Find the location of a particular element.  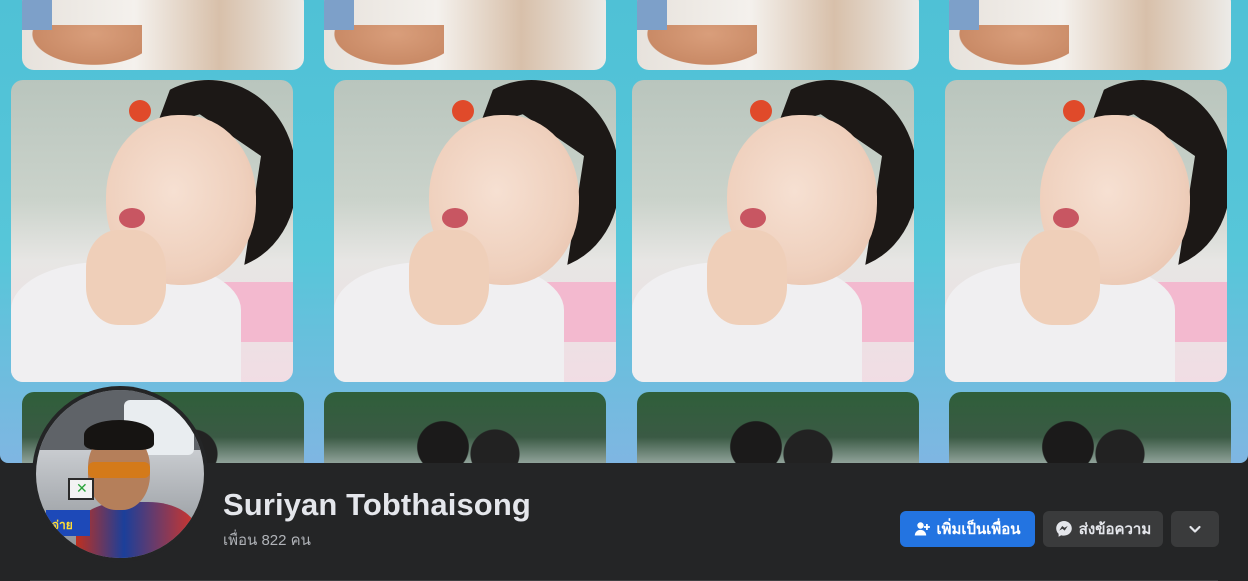

profile-picture: จ่าย is located at coordinates (120, 474).